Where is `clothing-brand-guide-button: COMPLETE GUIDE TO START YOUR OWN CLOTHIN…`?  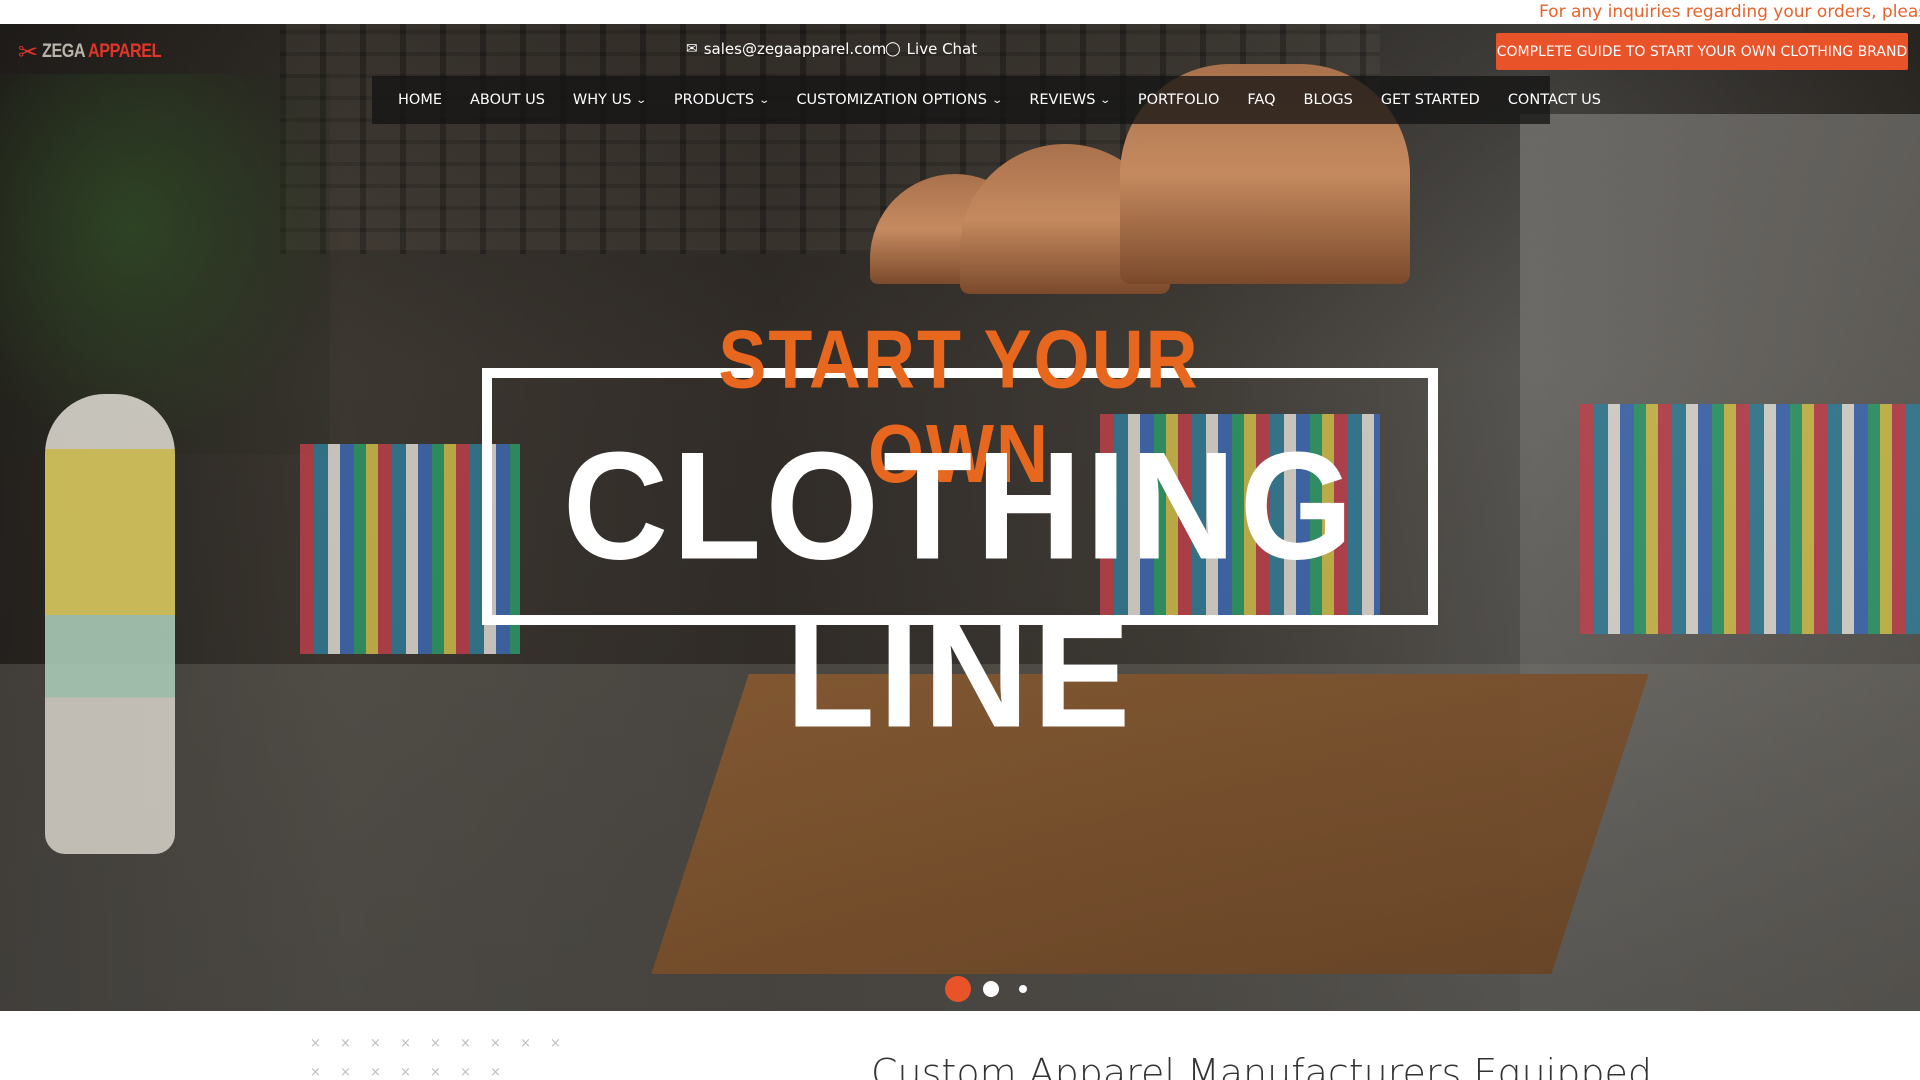 clothing-brand-guide-button: COMPLETE GUIDE TO START YOUR OWN CLOTHIN… is located at coordinates (1702, 51).